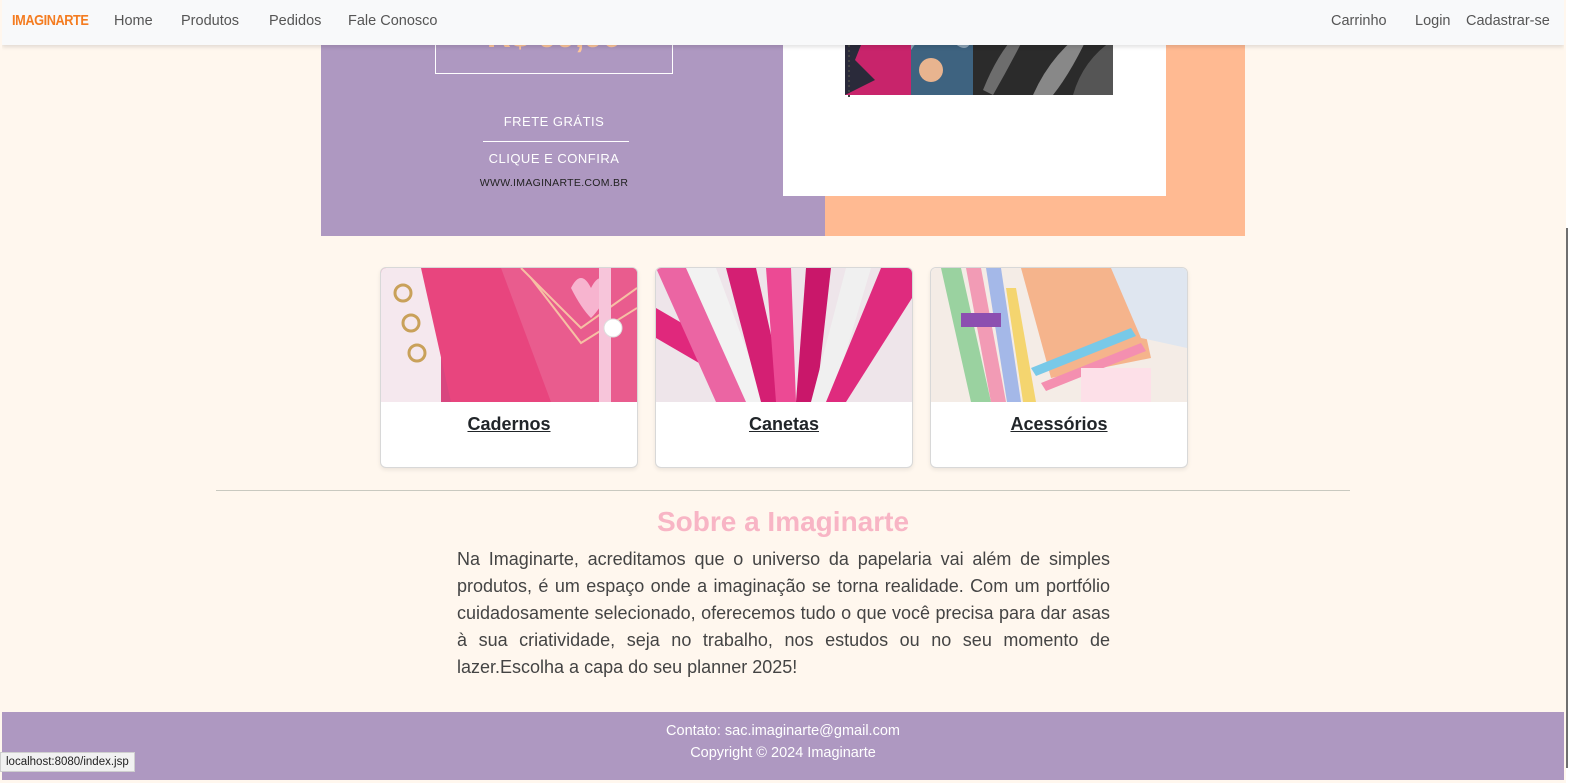 The image size is (1583, 783). I want to click on category-card-acessorios: Acessórios, so click(1059, 367).